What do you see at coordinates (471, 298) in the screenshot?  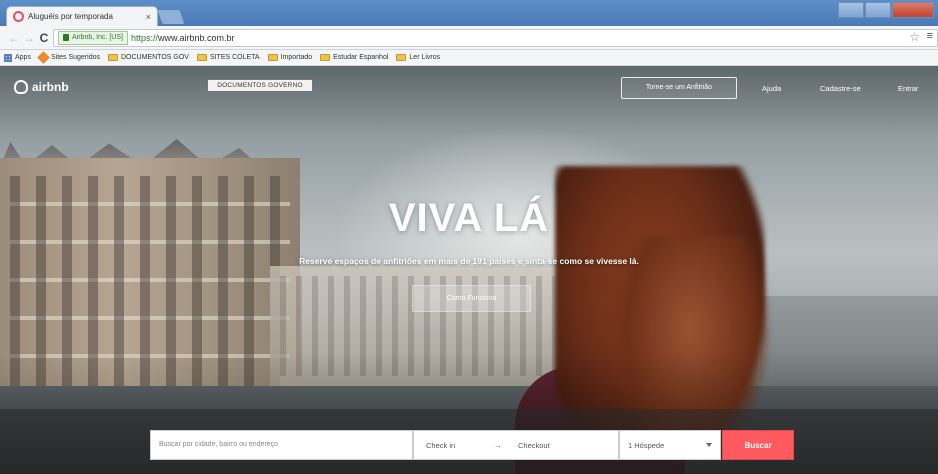 I see `how-it-works-button: Como Funciona` at bounding box center [471, 298].